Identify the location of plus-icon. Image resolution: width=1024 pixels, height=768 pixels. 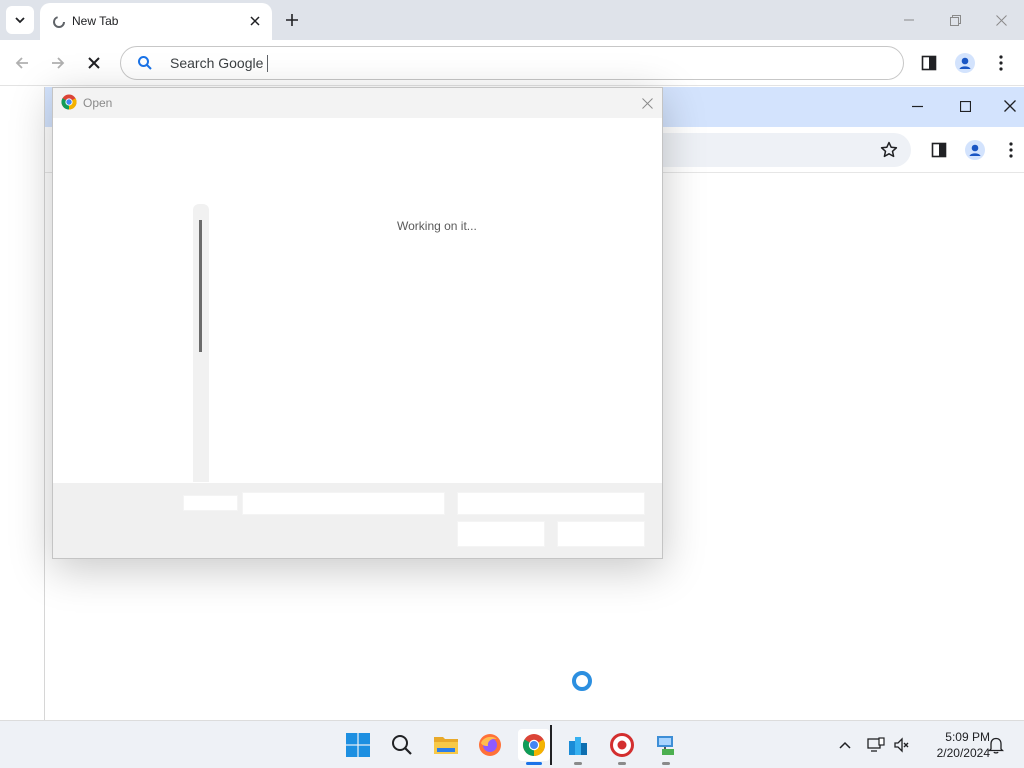
(292, 20).